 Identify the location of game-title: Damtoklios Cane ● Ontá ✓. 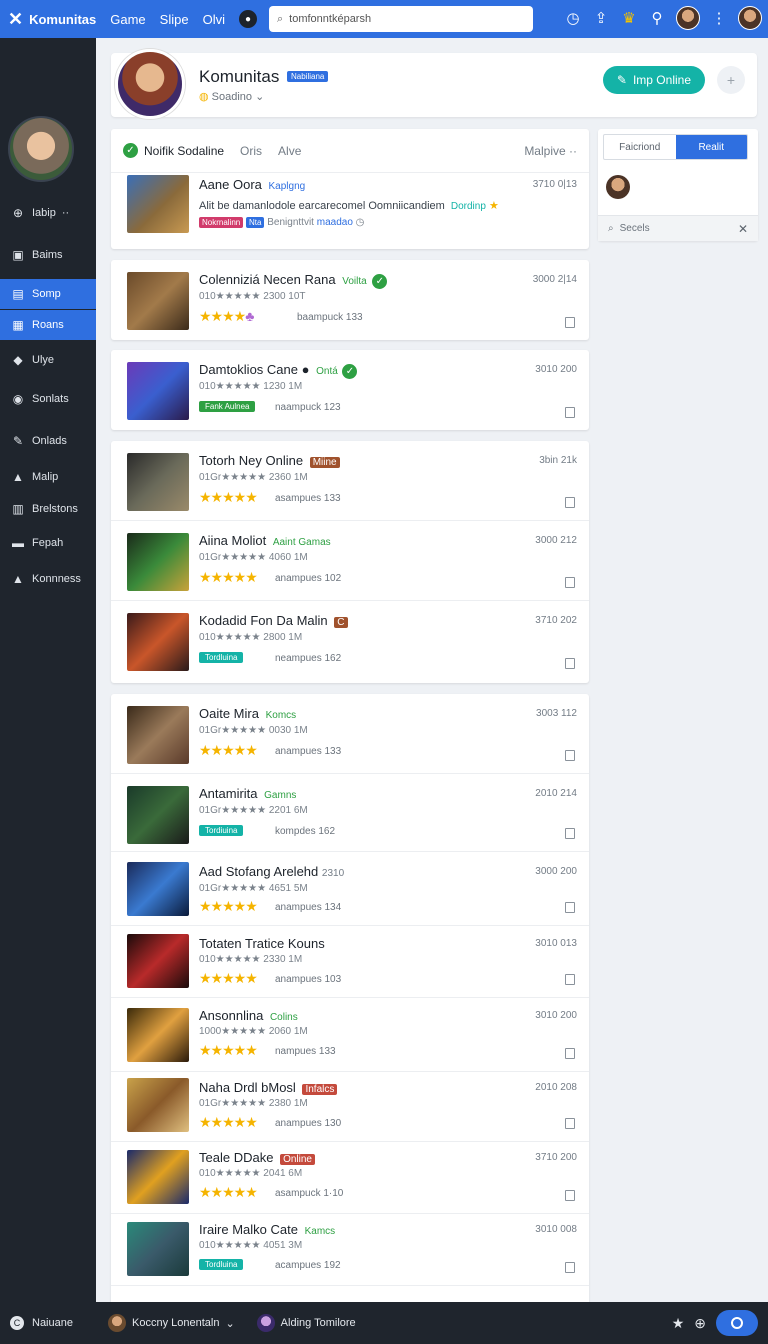
(281, 370).